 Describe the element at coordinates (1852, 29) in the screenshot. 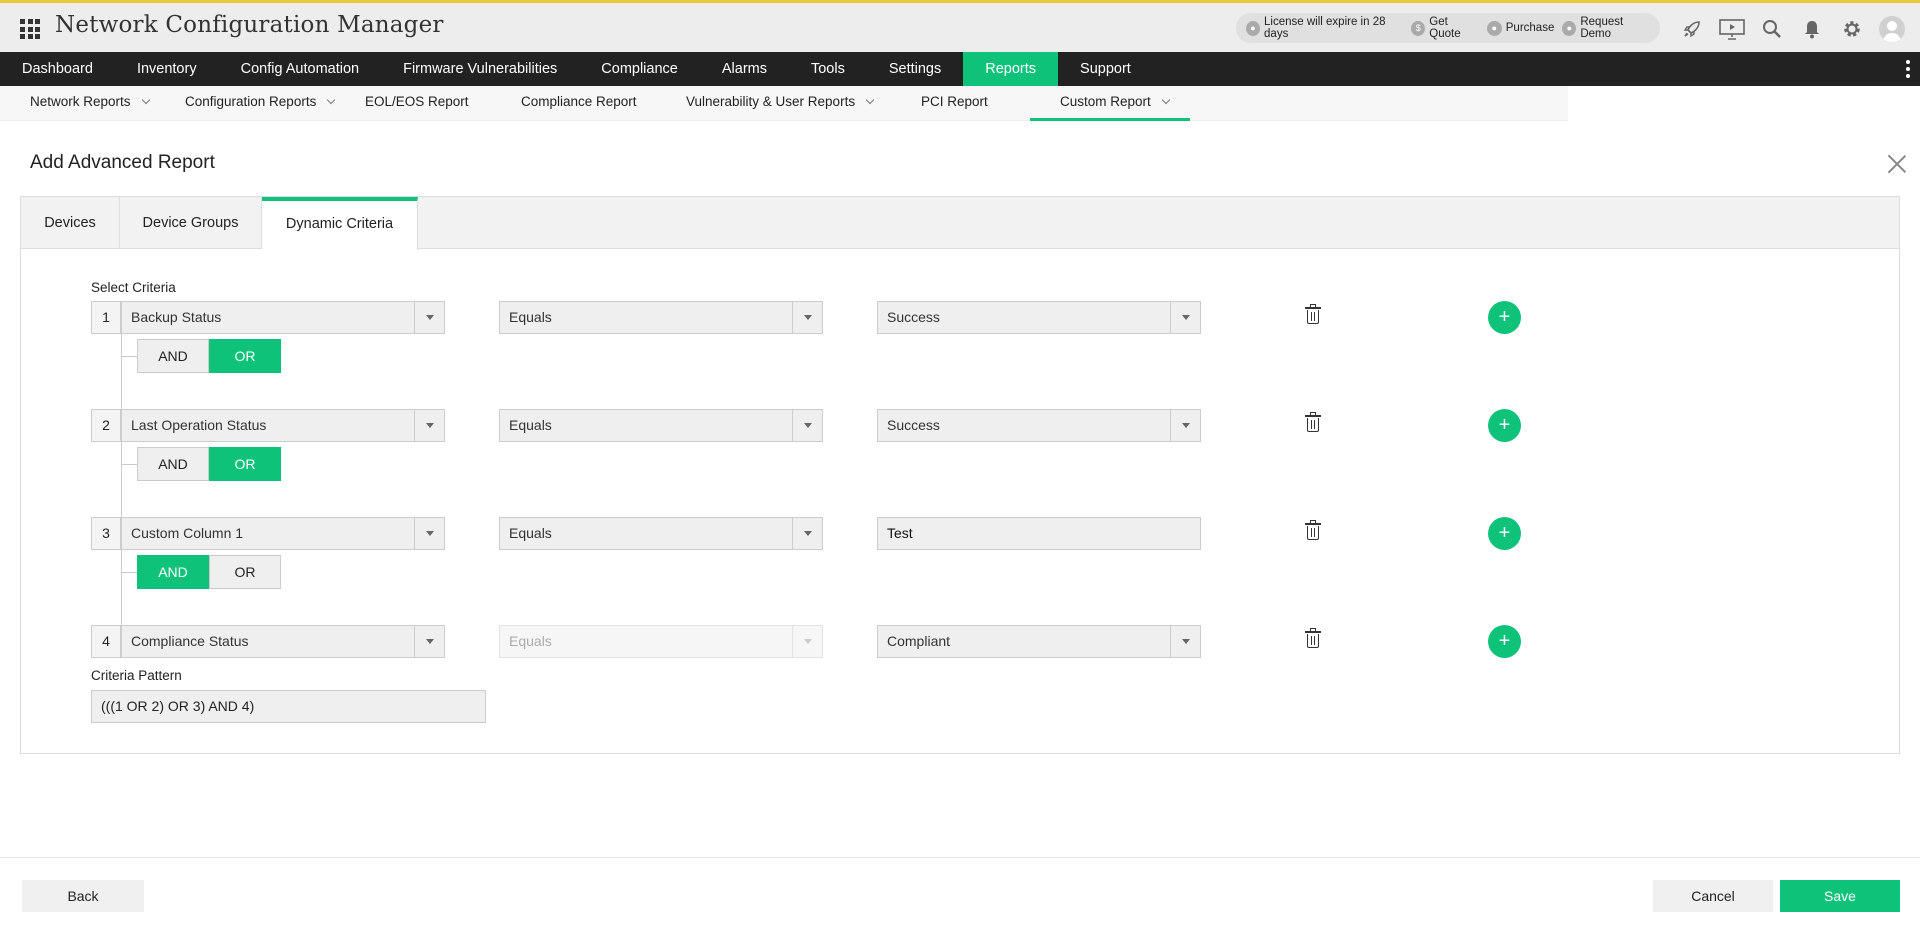

I see `gear-icon` at that location.